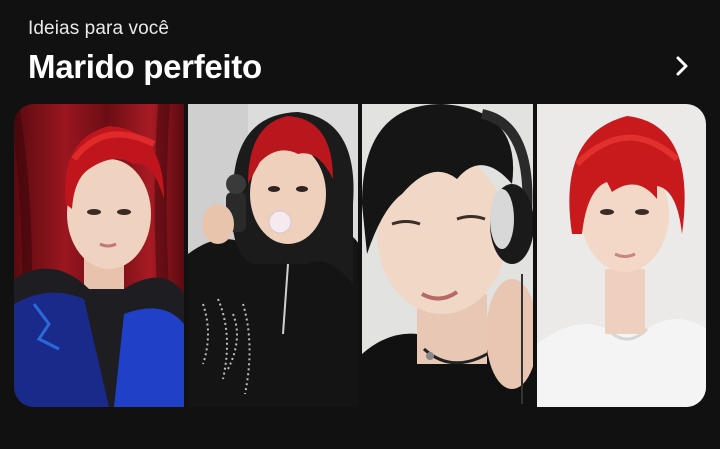 Image resolution: width=720 pixels, height=449 pixels. What do you see at coordinates (99, 28) in the screenshot?
I see `section-subtitle: Ideias para você` at bounding box center [99, 28].